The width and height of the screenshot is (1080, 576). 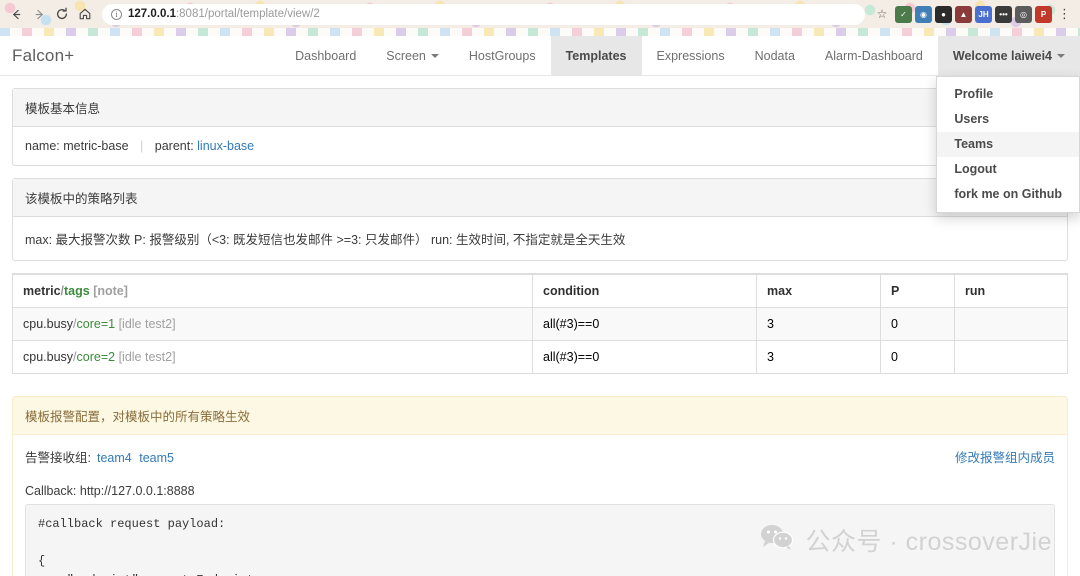 What do you see at coordinates (923, 14) in the screenshot?
I see `extension-icon: ◉` at bounding box center [923, 14].